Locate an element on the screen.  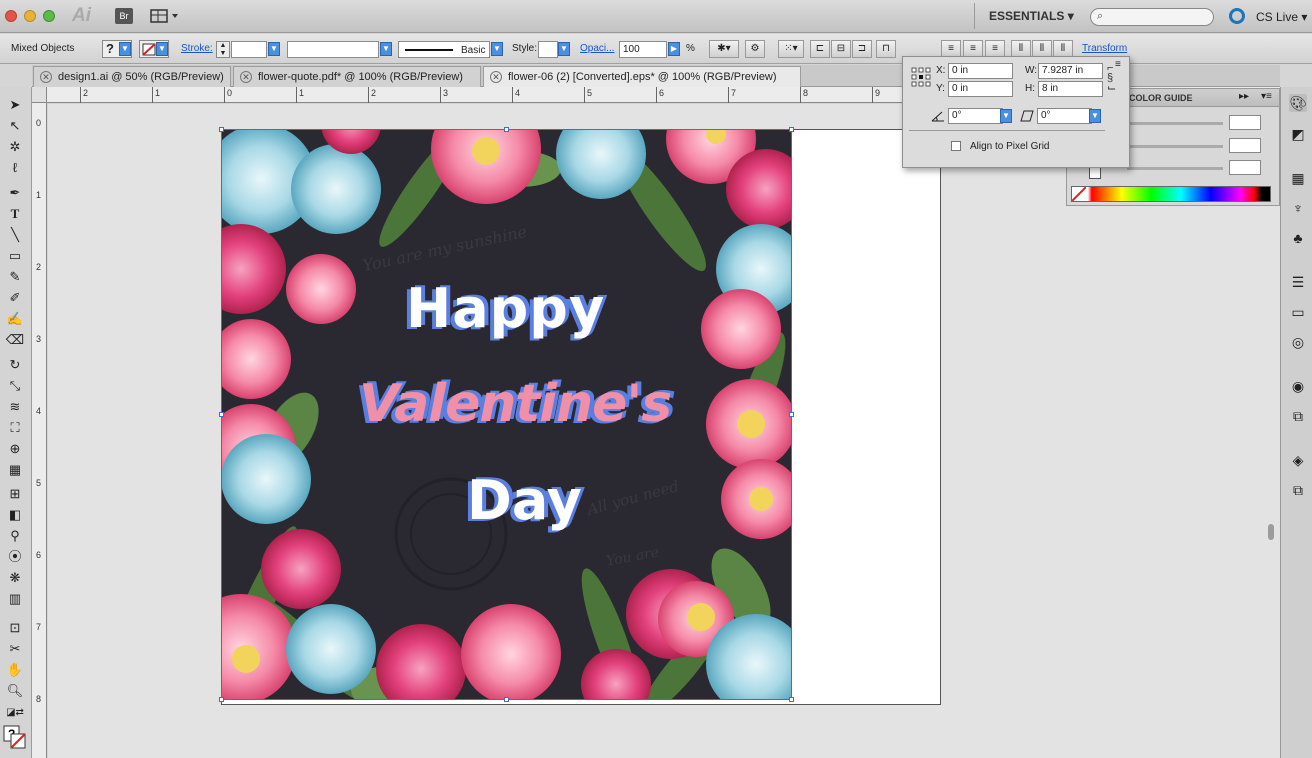
rectangle-tool-icon: ▭ is located at coordinates (15, 256).